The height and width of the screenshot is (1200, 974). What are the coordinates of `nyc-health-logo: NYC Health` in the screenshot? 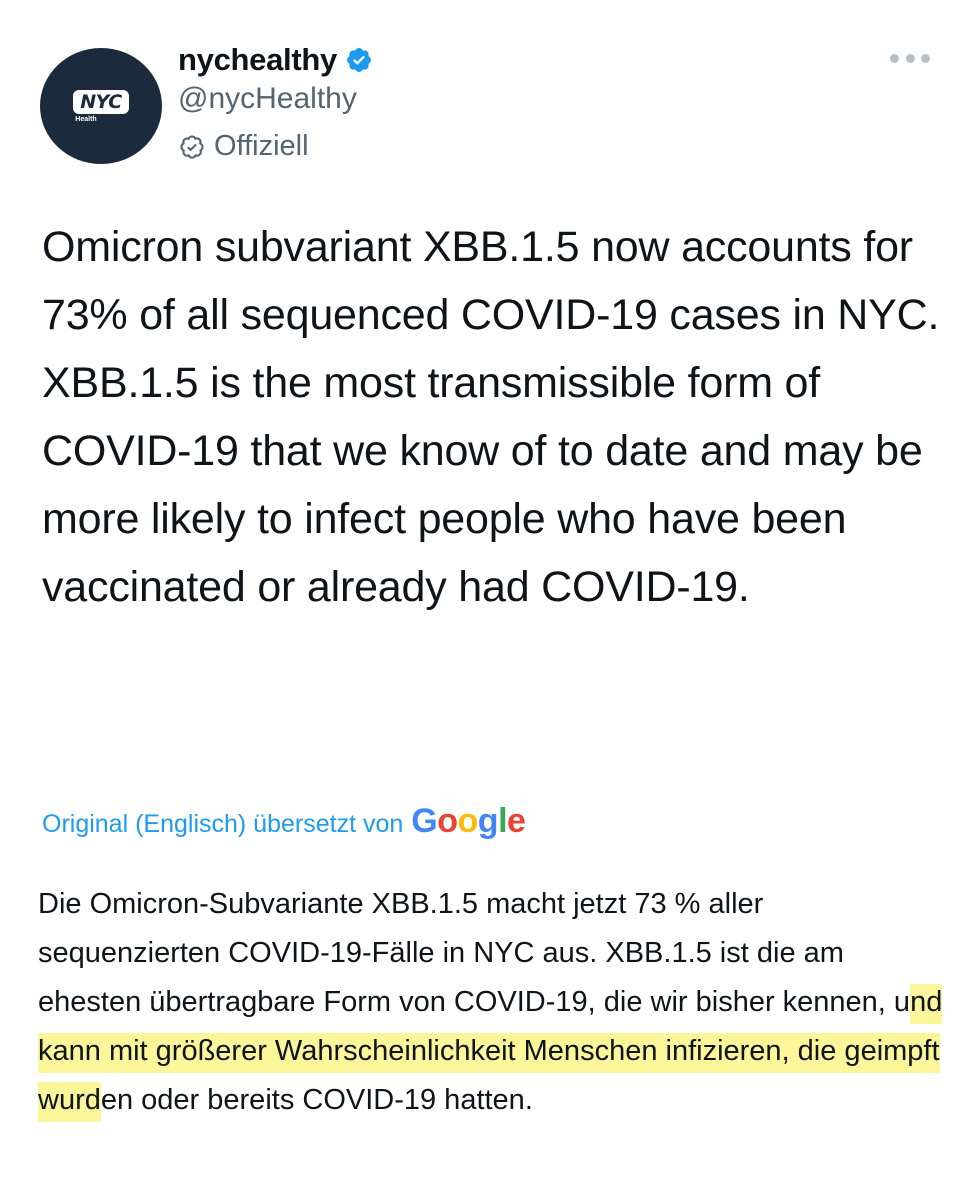 It's located at (101, 106).